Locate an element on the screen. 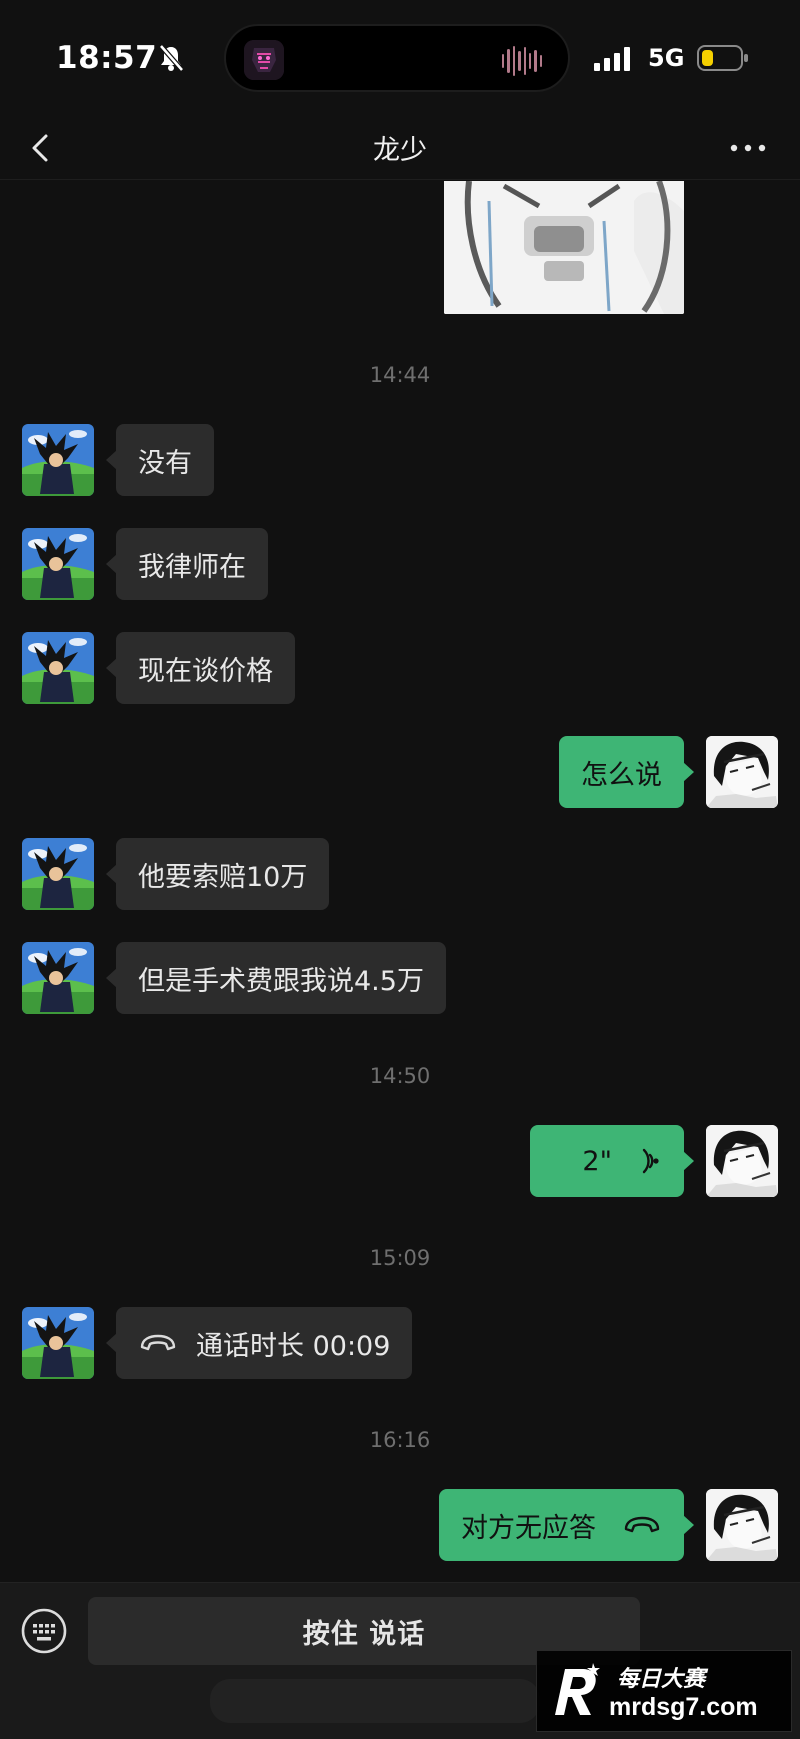 Image resolution: width=800 pixels, height=1739 pixels. message-bubble-received: 但是手术费跟我说4.5万 is located at coordinates (276, 978).